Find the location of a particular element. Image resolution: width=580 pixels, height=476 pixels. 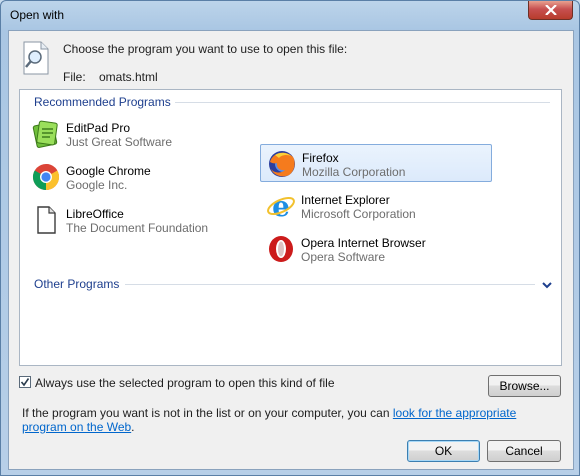

always-use-checkbox is located at coordinates (25, 382).